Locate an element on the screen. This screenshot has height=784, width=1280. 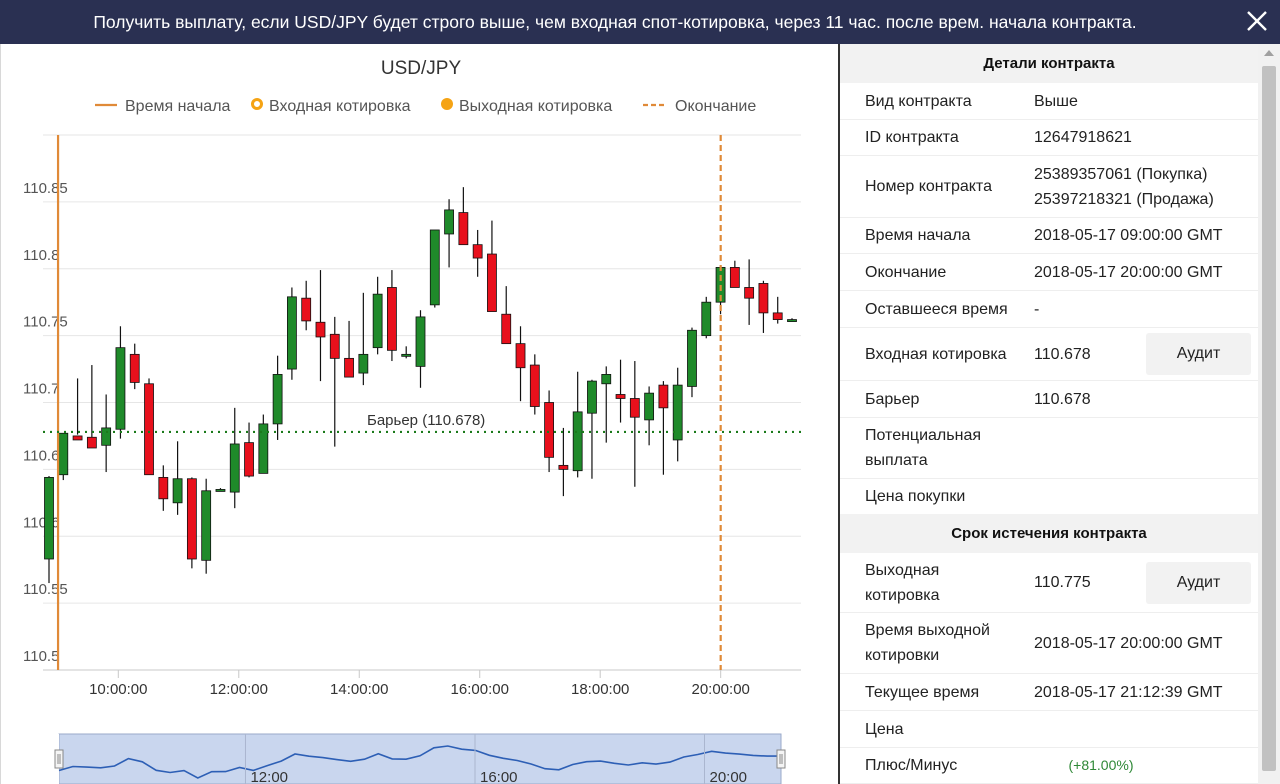
row-end-time: Окончание 2018-05-17 20:00:00 GMT is located at coordinates (1049, 272).